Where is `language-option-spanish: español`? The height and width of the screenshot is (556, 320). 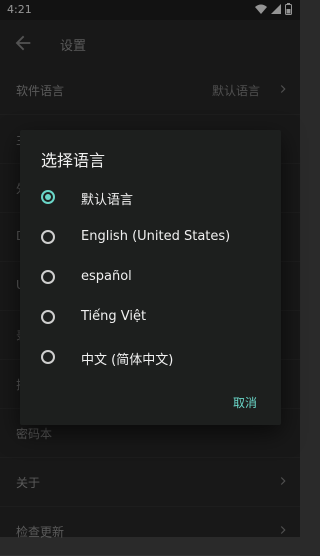 language-option-spanish: español is located at coordinates (150, 278).